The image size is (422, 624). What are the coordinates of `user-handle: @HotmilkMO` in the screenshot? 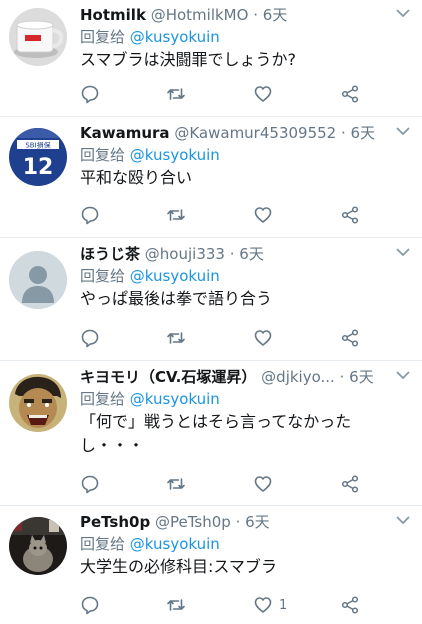 It's located at (200, 15).